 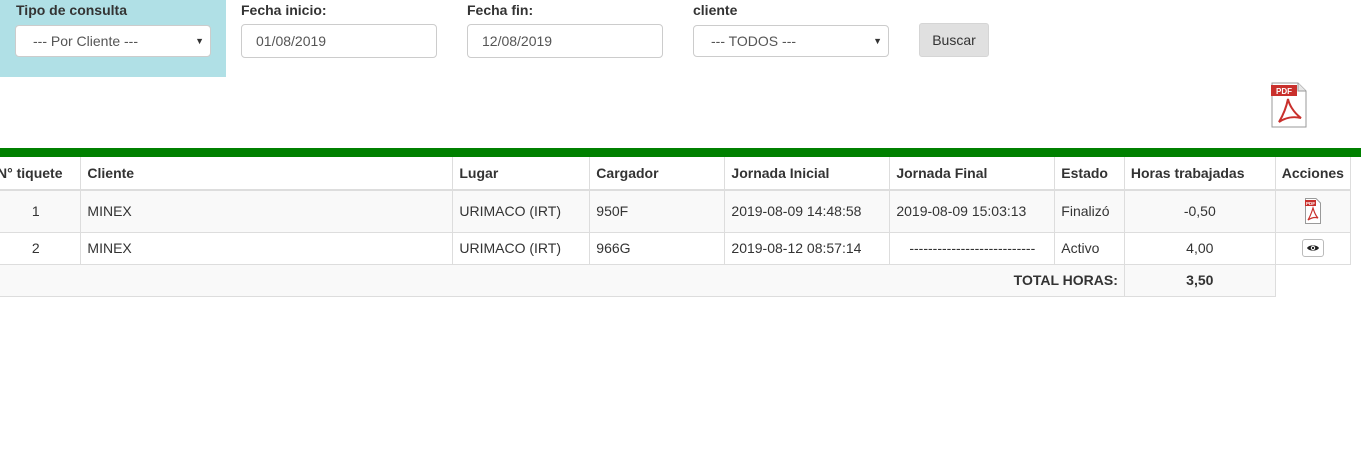 What do you see at coordinates (972, 211) in the screenshot?
I see `cell-jornada-final: 2019-08-09 15:03:13` at bounding box center [972, 211].